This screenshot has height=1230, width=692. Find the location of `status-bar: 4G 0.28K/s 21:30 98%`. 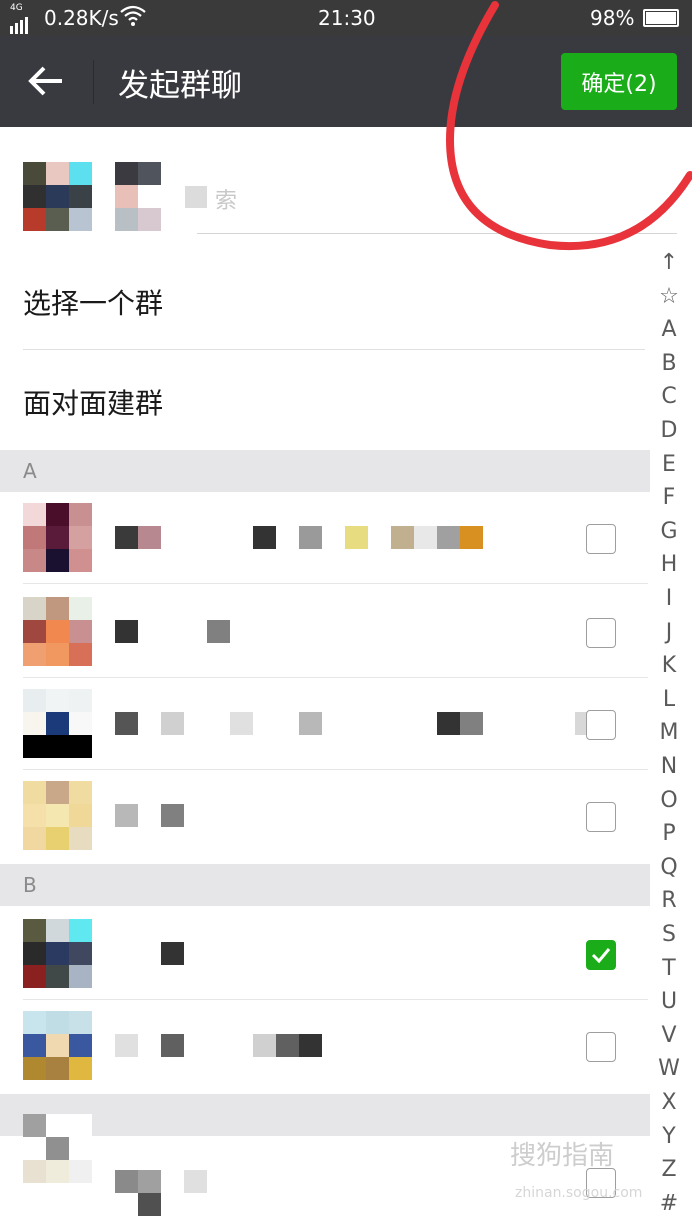

status-bar: 4G 0.28K/s 21:30 98% is located at coordinates (346, 18).